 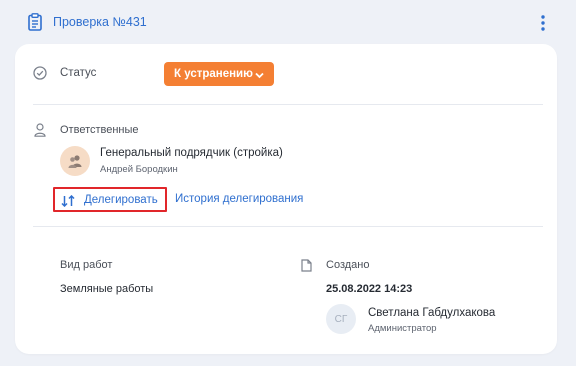 What do you see at coordinates (121, 200) in the screenshot?
I see `delegate-label: Делегировать` at bounding box center [121, 200].